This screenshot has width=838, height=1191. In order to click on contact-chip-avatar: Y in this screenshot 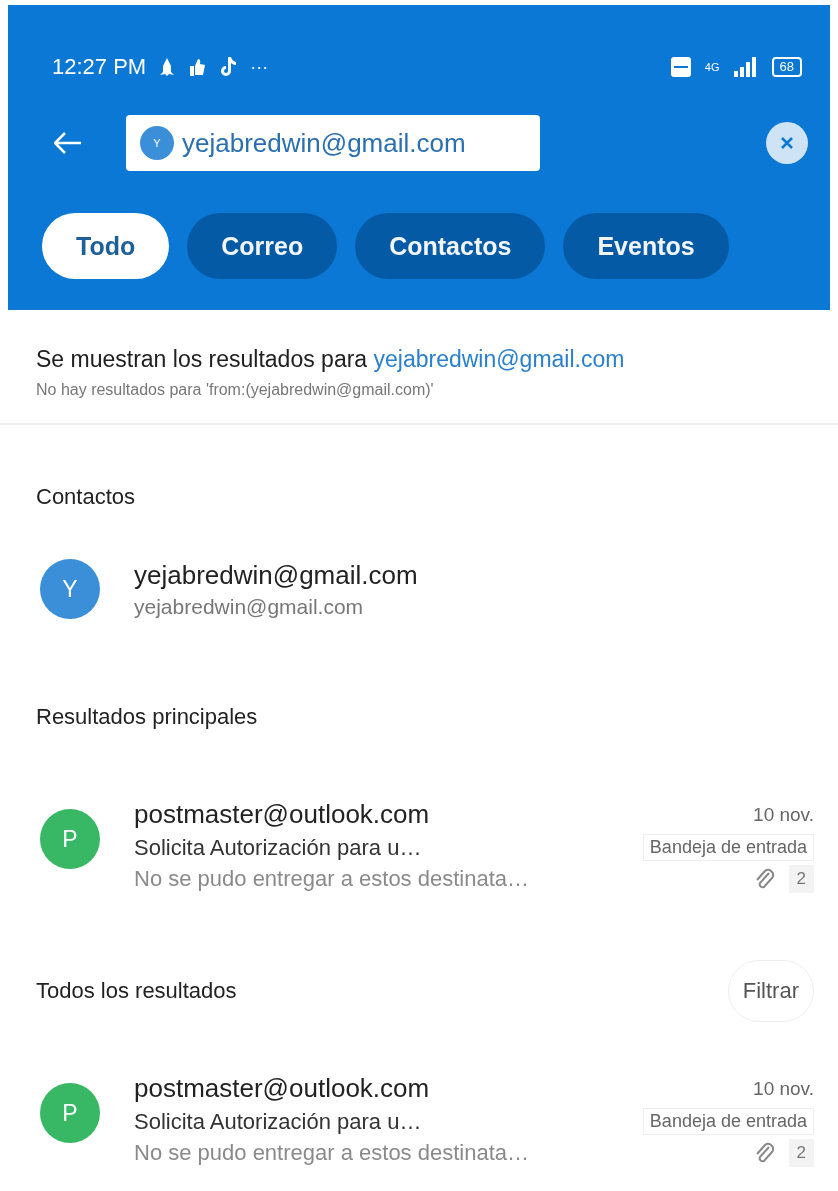, I will do `click(157, 143)`.